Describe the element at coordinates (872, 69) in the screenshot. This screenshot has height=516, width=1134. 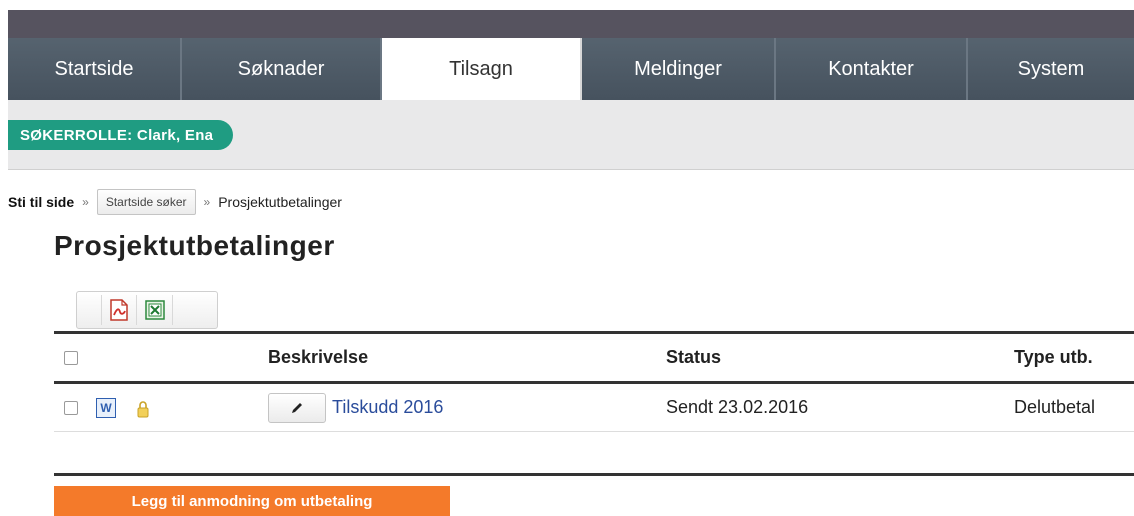
I see `tab-kontakter: Kontakter` at that location.